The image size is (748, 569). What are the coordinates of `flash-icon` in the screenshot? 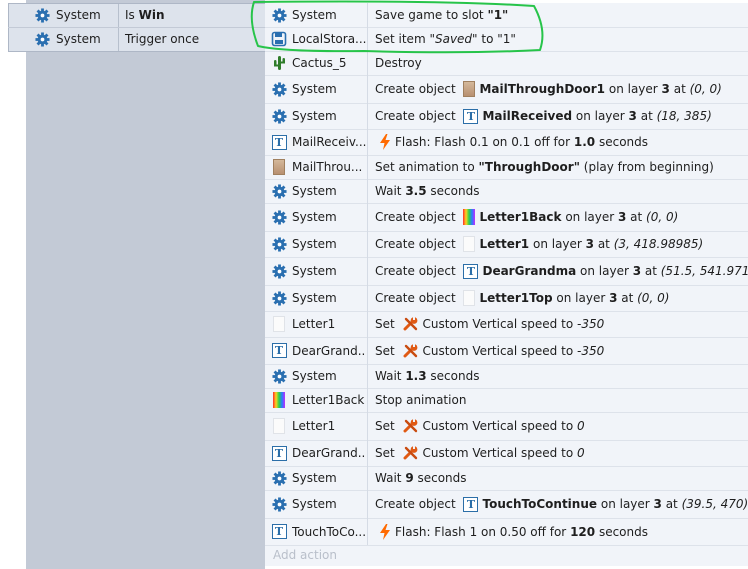 It's located at (385, 531).